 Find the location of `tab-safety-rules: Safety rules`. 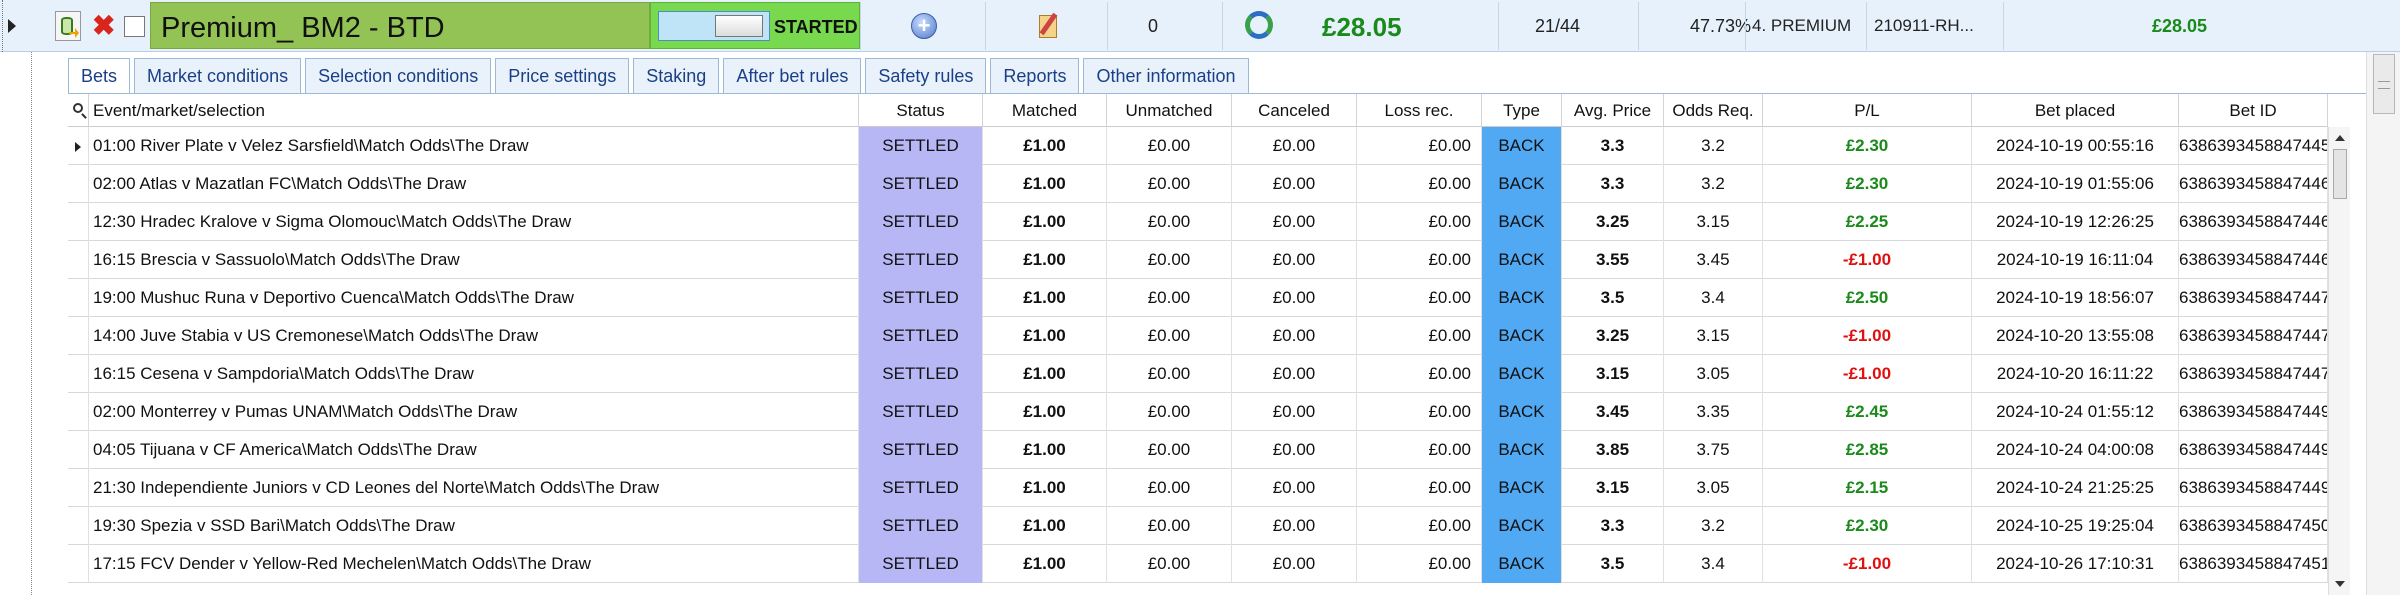

tab-safety-rules: Safety rules is located at coordinates (926, 76).